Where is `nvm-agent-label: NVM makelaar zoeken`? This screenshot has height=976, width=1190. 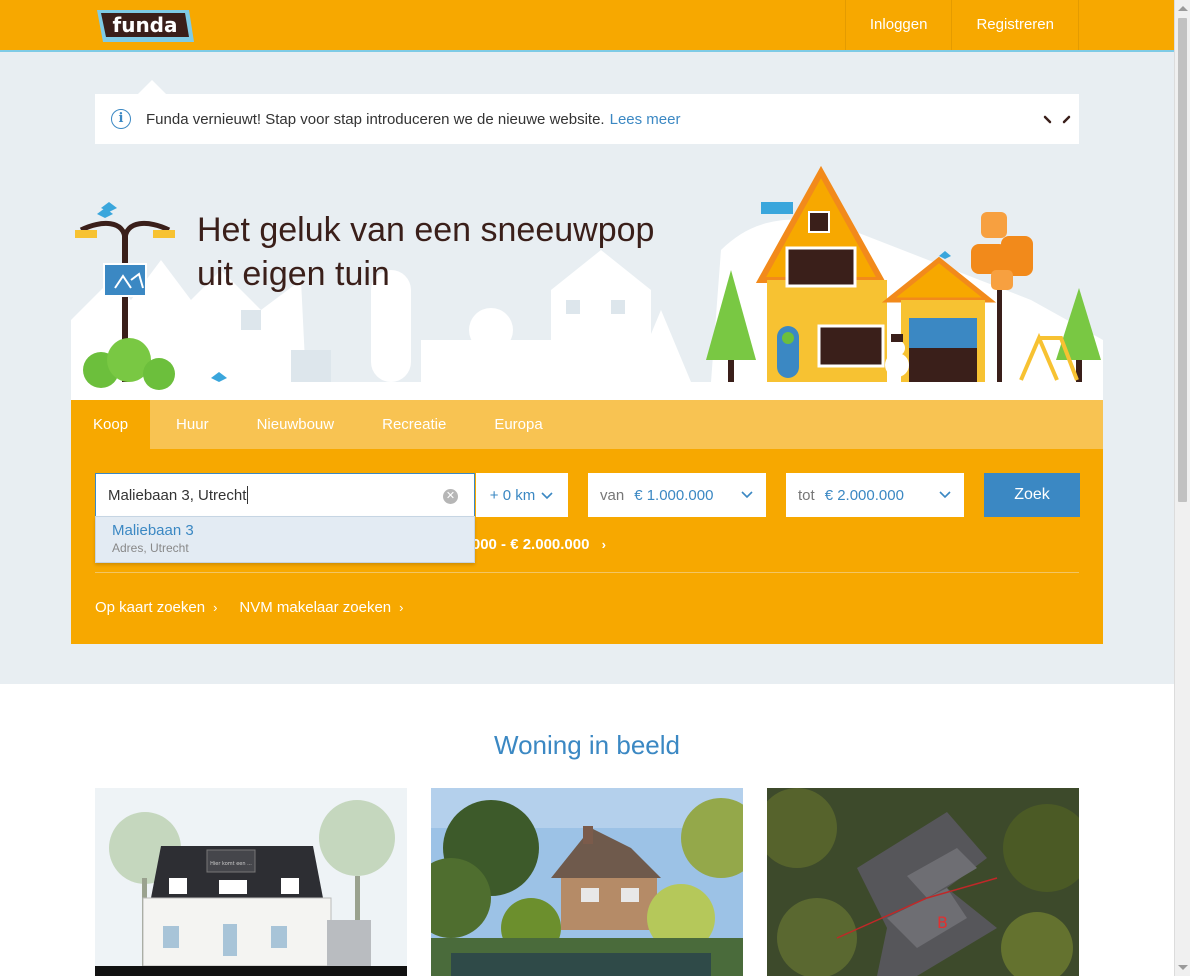
nvm-agent-label: NVM makelaar zoeken is located at coordinates (315, 607).